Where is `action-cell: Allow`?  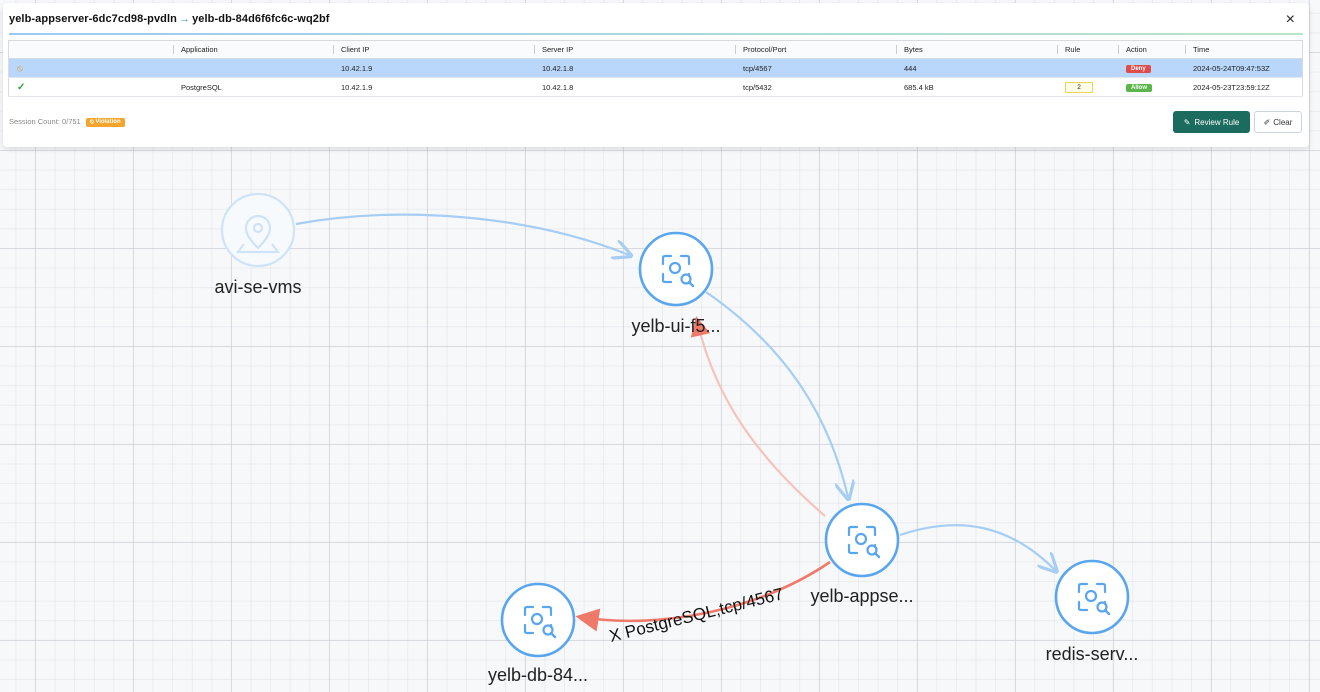 action-cell: Allow is located at coordinates (1151, 87).